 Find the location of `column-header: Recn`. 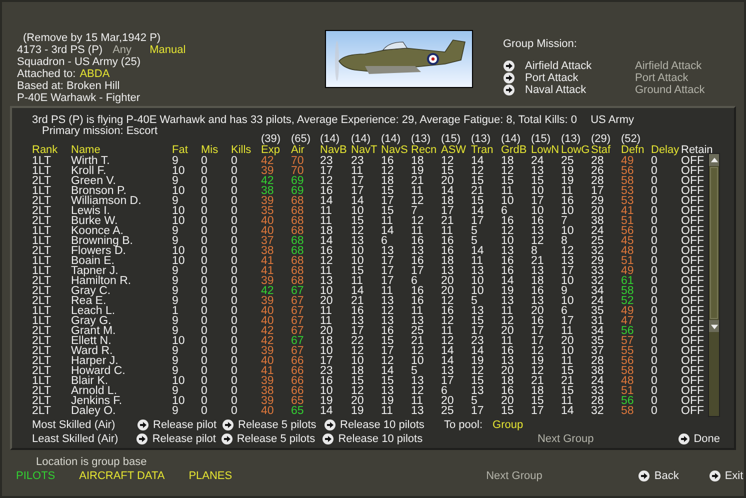

column-header: Recn is located at coordinates (424, 150).